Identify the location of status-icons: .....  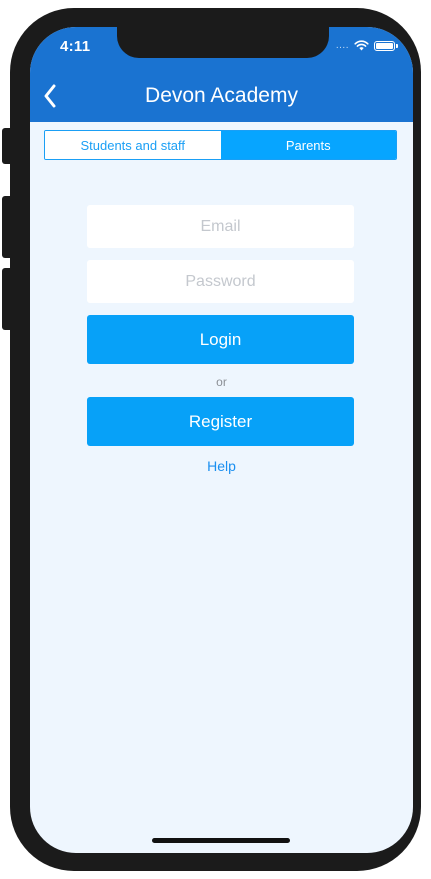
(366, 45).